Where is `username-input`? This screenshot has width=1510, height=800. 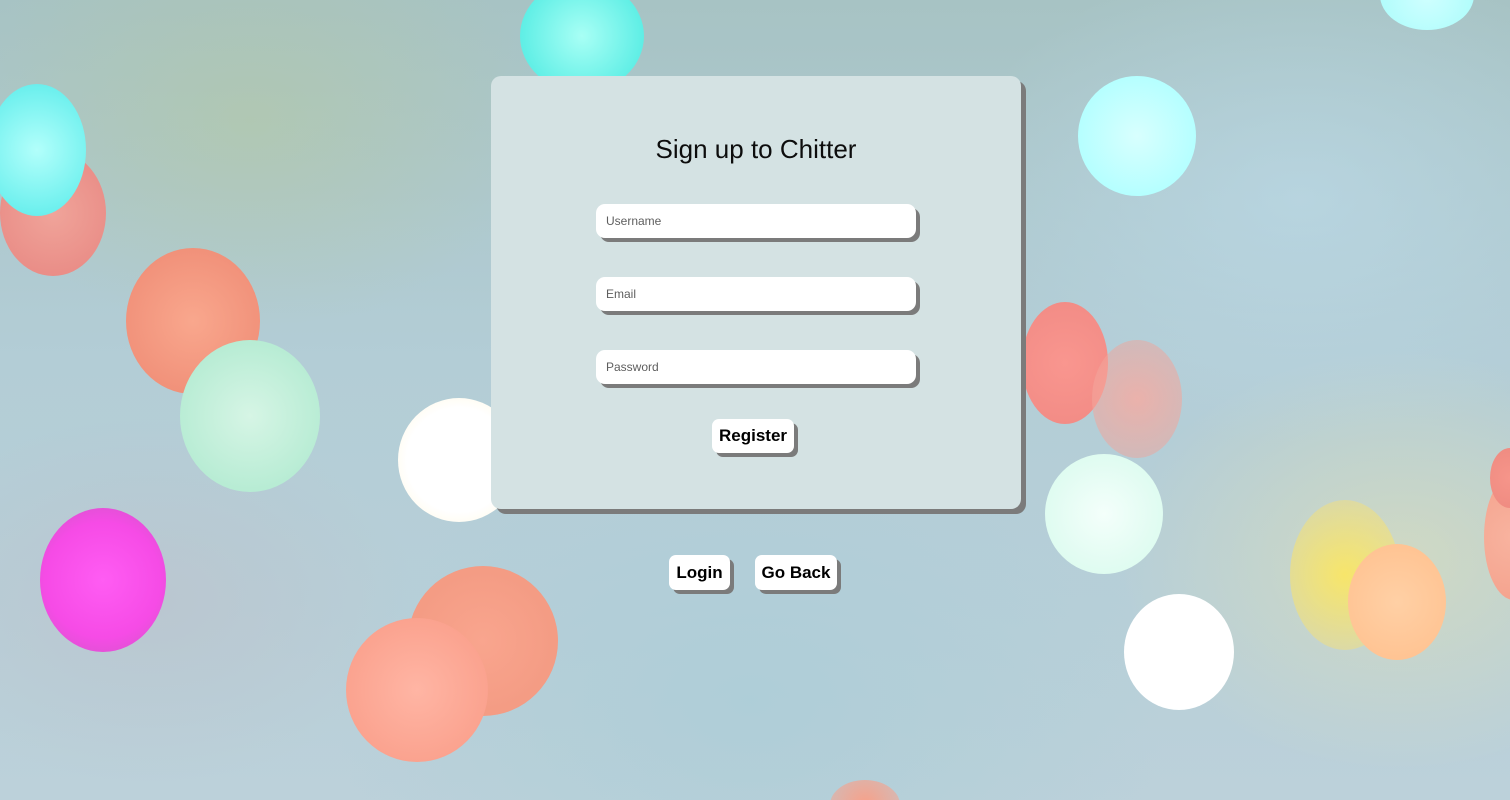 username-input is located at coordinates (756, 221).